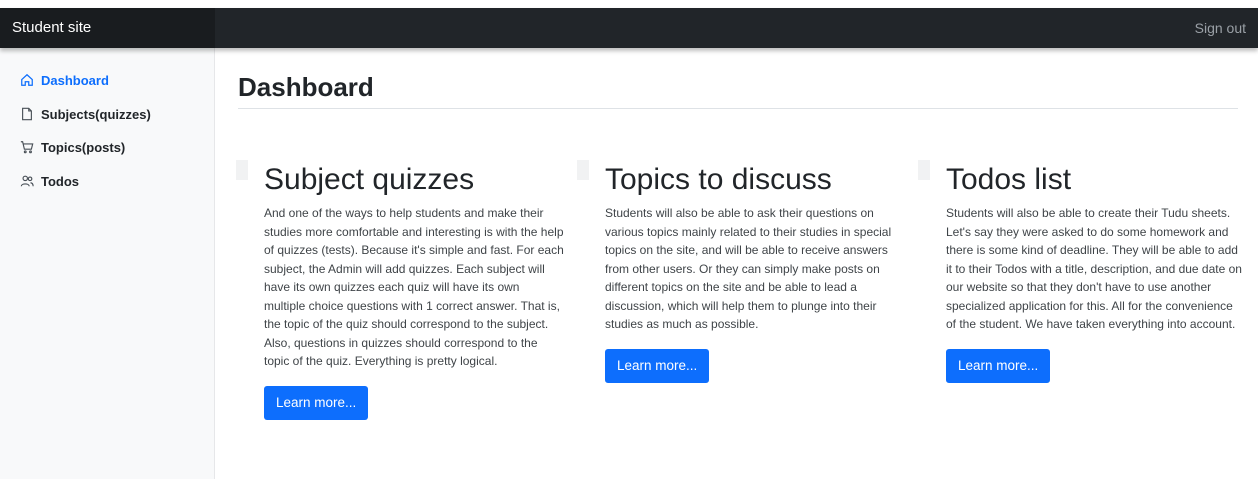 The width and height of the screenshot is (1258, 479). Describe the element at coordinates (27, 114) in the screenshot. I see `file-icon` at that location.